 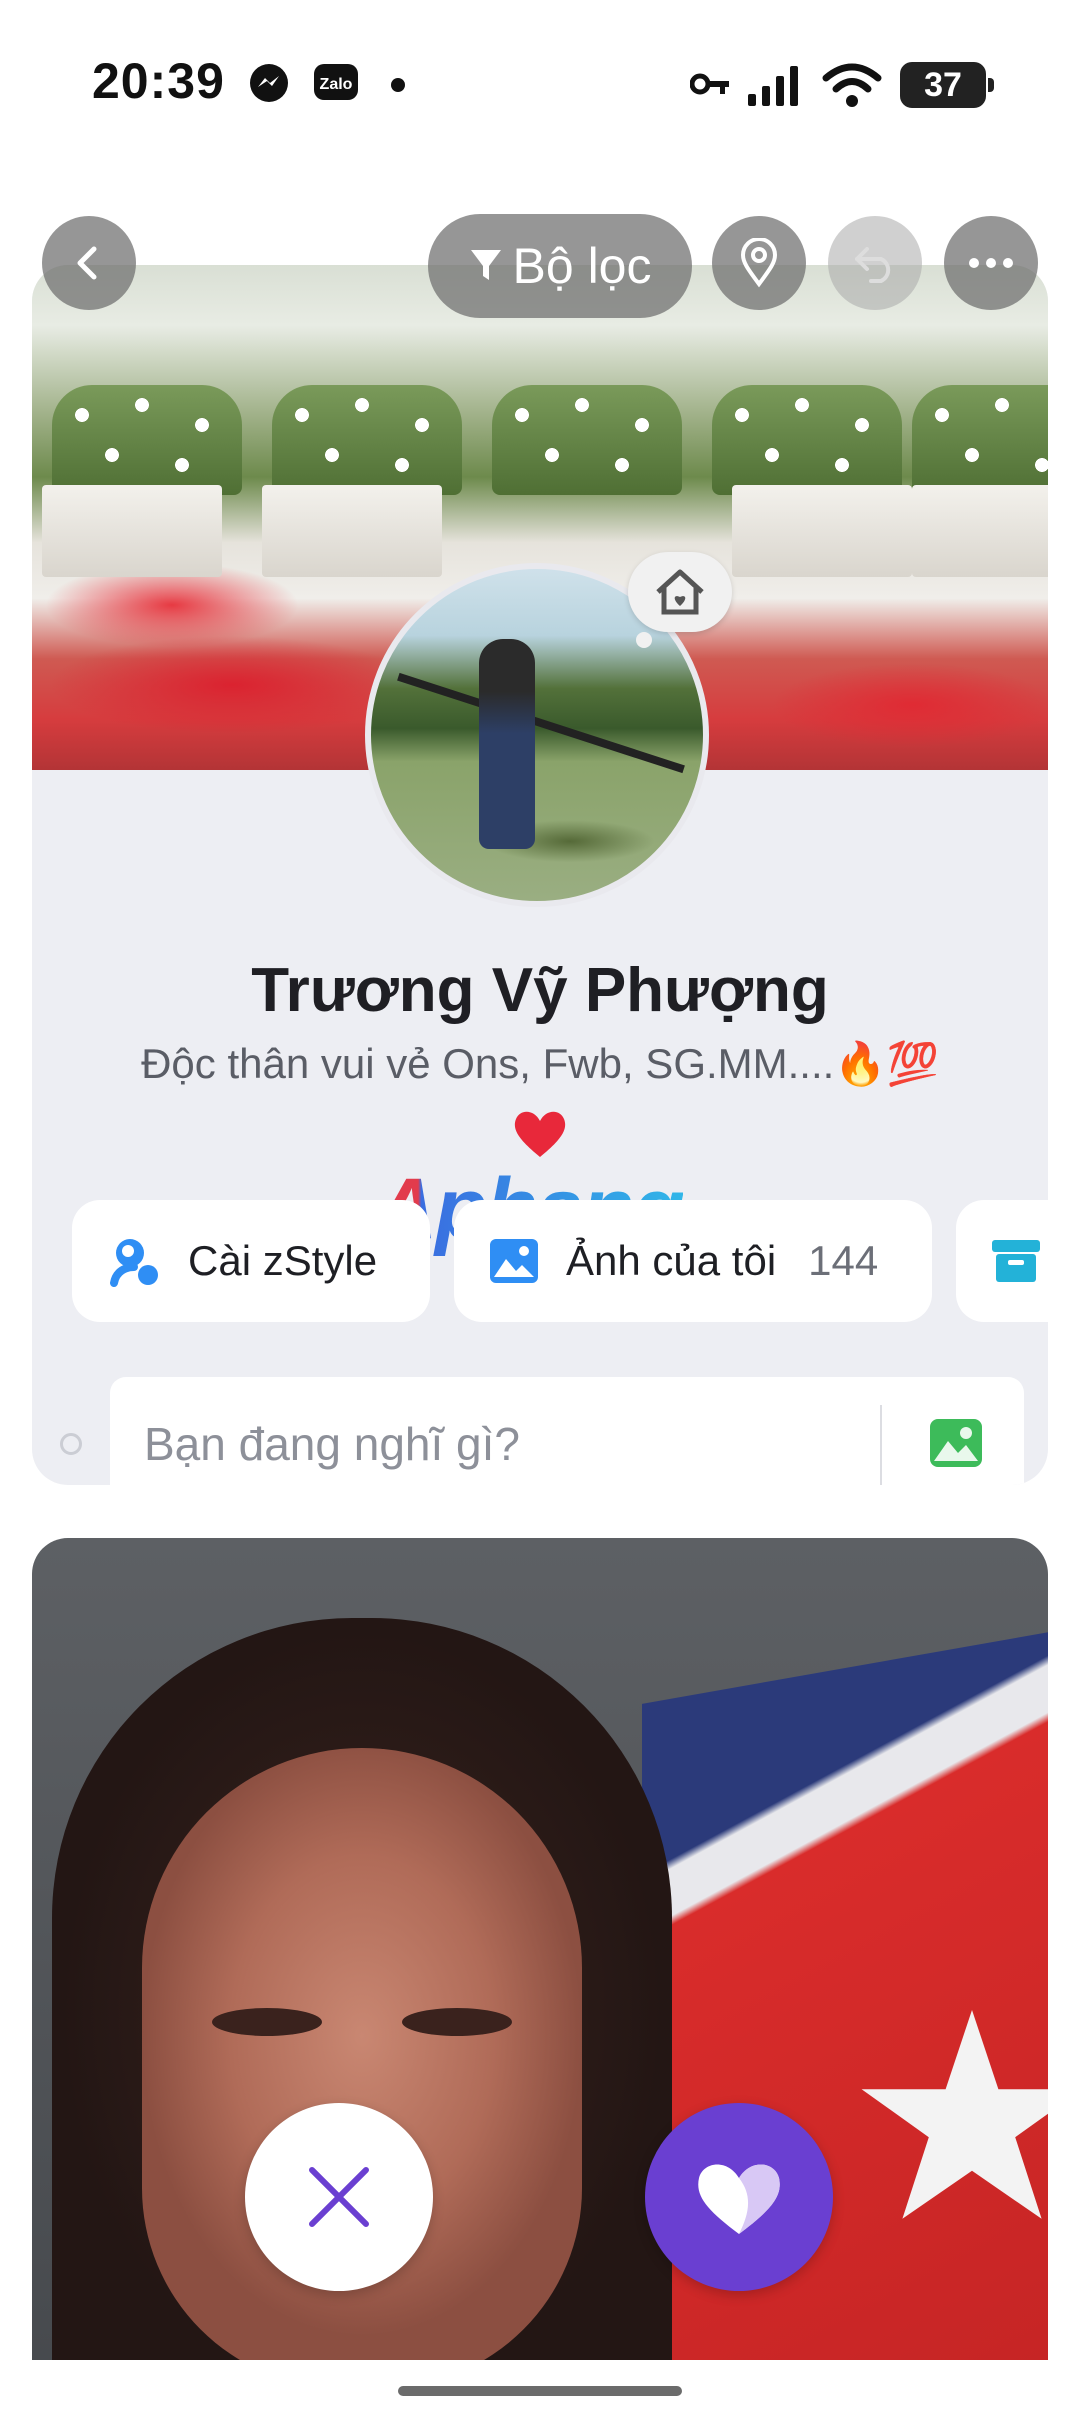 What do you see at coordinates (158, 81) in the screenshot?
I see `status-time: 20:39` at bounding box center [158, 81].